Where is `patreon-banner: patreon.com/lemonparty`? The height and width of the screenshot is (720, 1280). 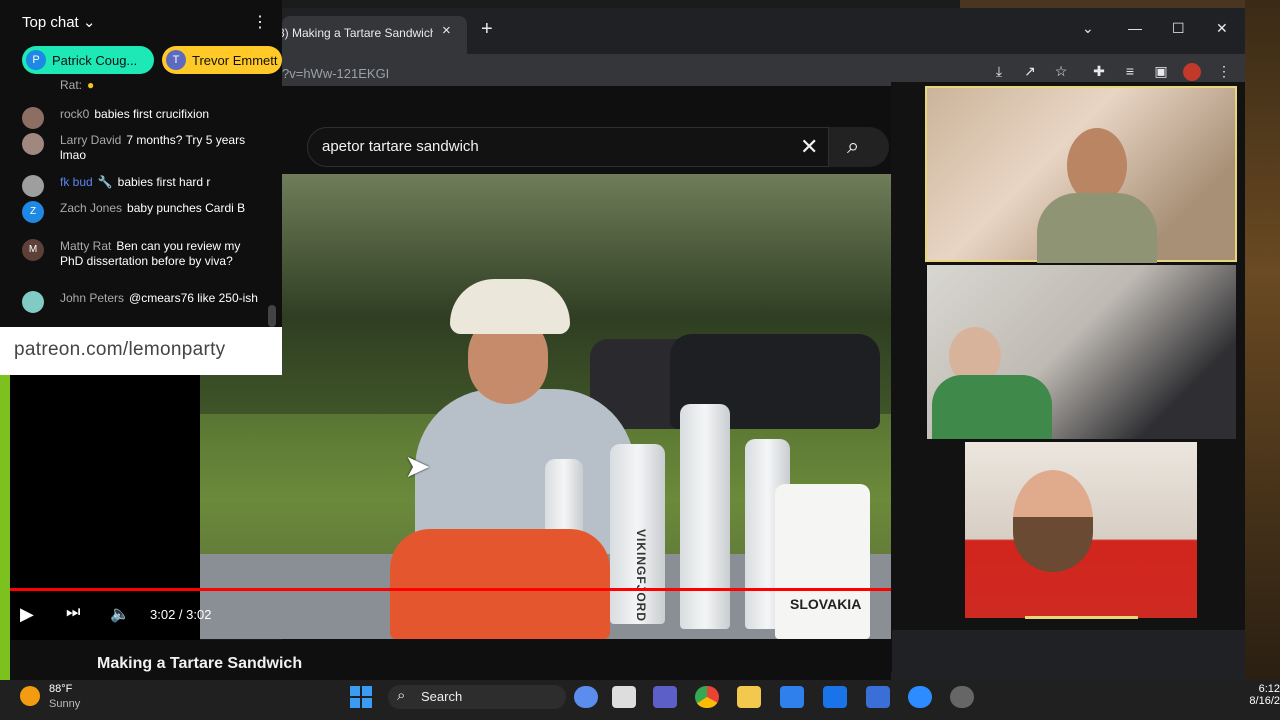
patreon-banner: patreon.com/lemonparty is located at coordinates (141, 351).